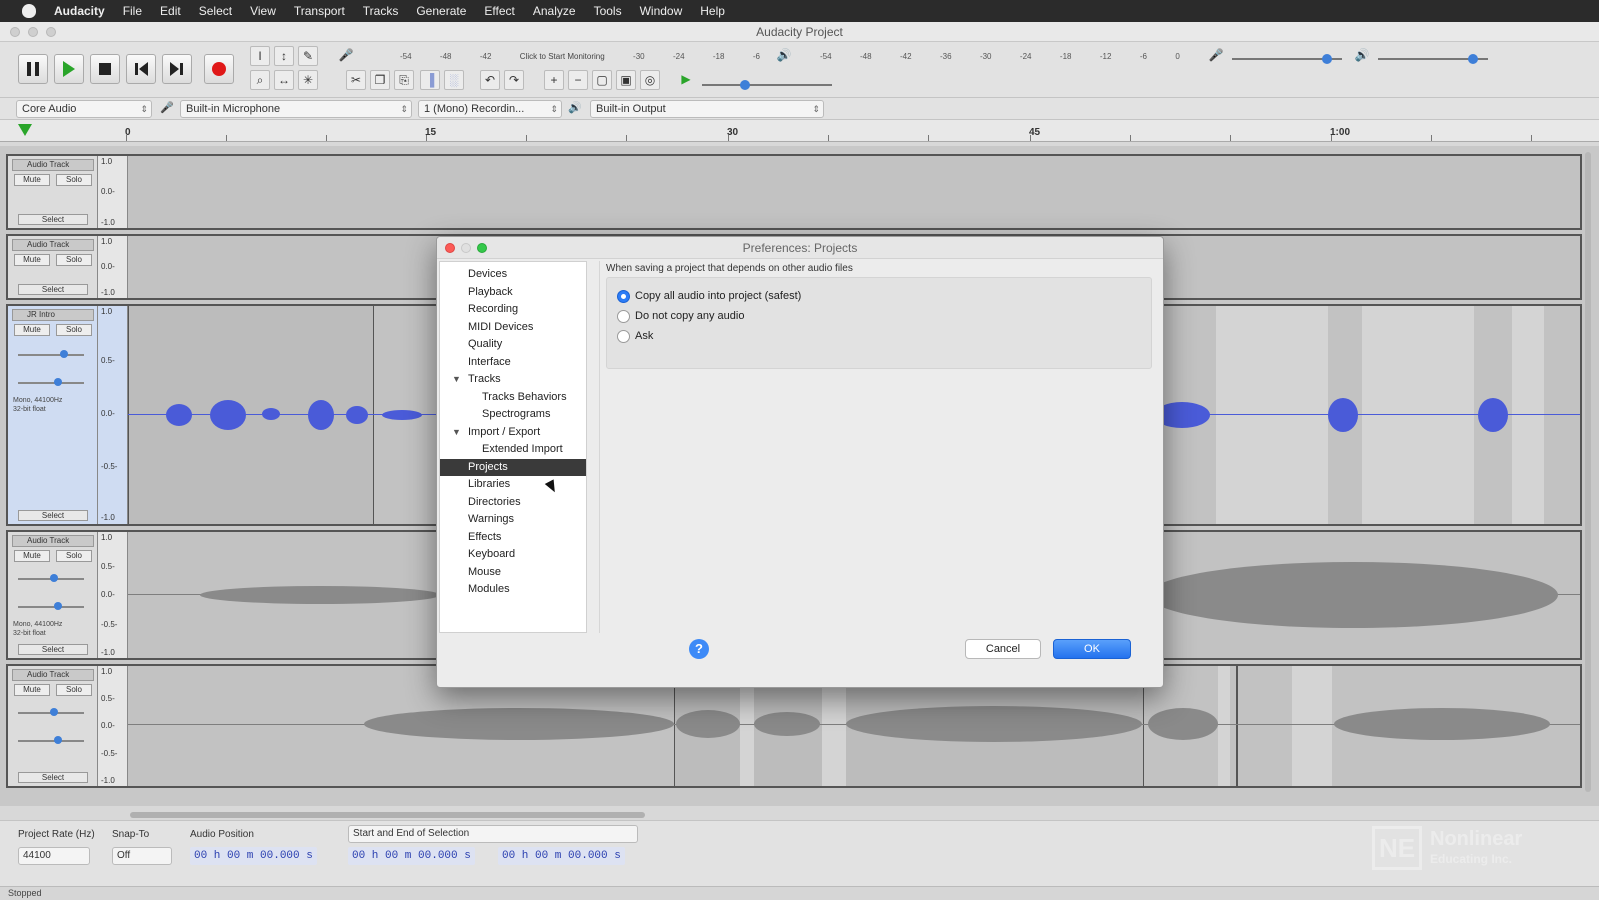  Describe the element at coordinates (142, 856) in the screenshot. I see `snap-to-select: Off` at that location.